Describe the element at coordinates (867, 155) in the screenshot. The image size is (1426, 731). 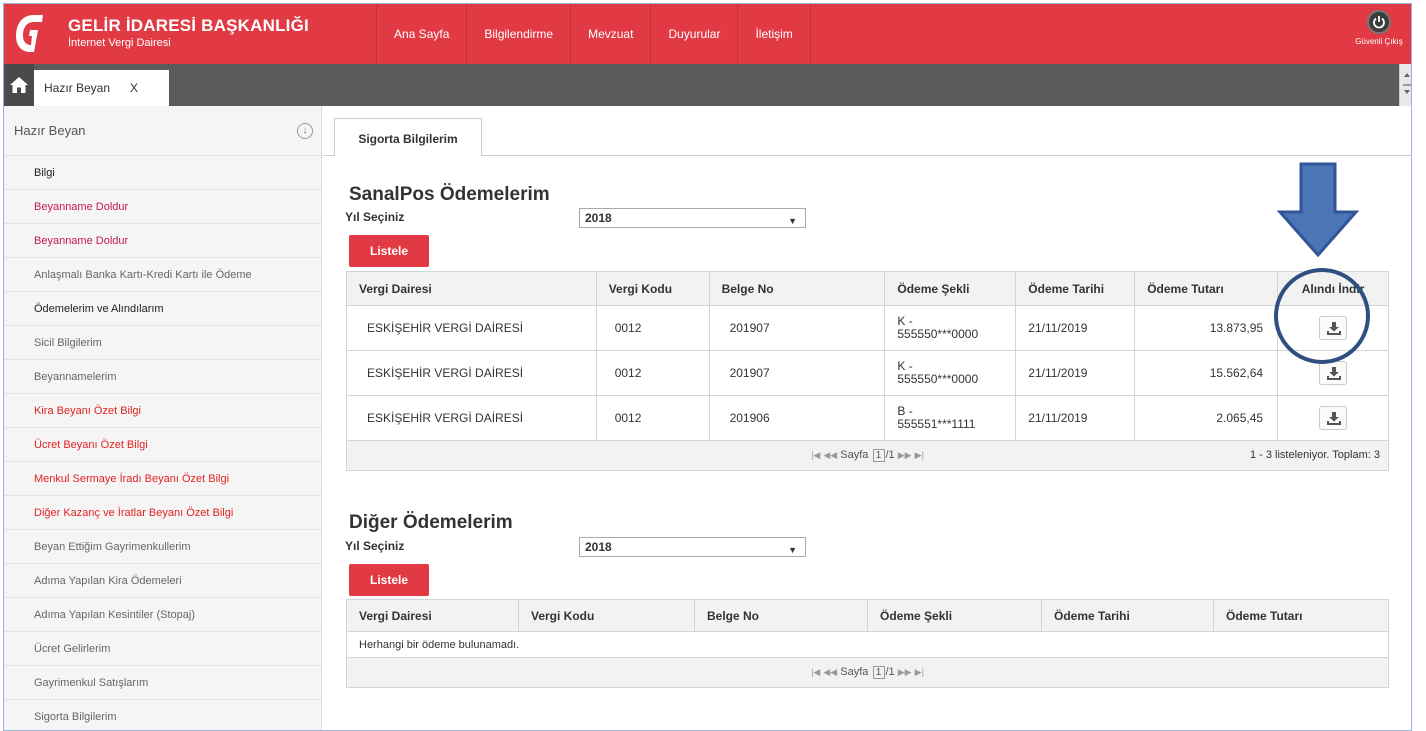
I see `tab-underline` at that location.